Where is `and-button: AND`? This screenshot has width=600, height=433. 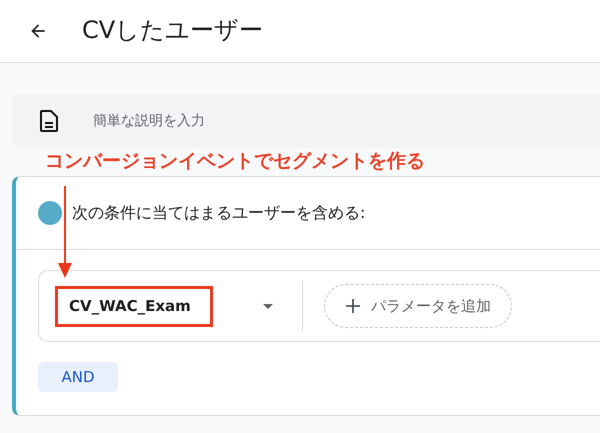
and-button: AND is located at coordinates (78, 377).